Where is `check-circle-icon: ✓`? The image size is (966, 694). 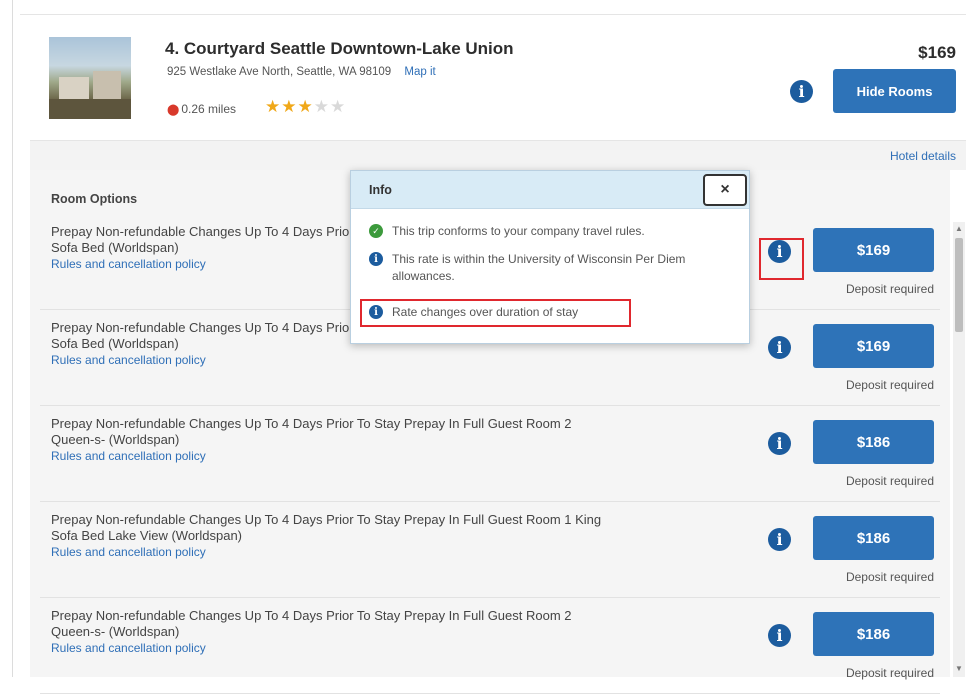
check-circle-icon: ✓ is located at coordinates (376, 231).